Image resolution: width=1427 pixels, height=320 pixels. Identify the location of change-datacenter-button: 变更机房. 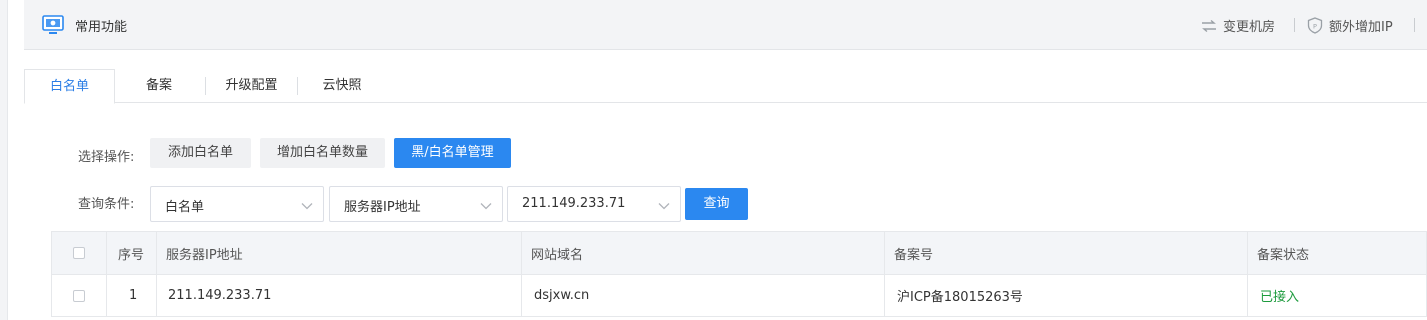
(1238, 25).